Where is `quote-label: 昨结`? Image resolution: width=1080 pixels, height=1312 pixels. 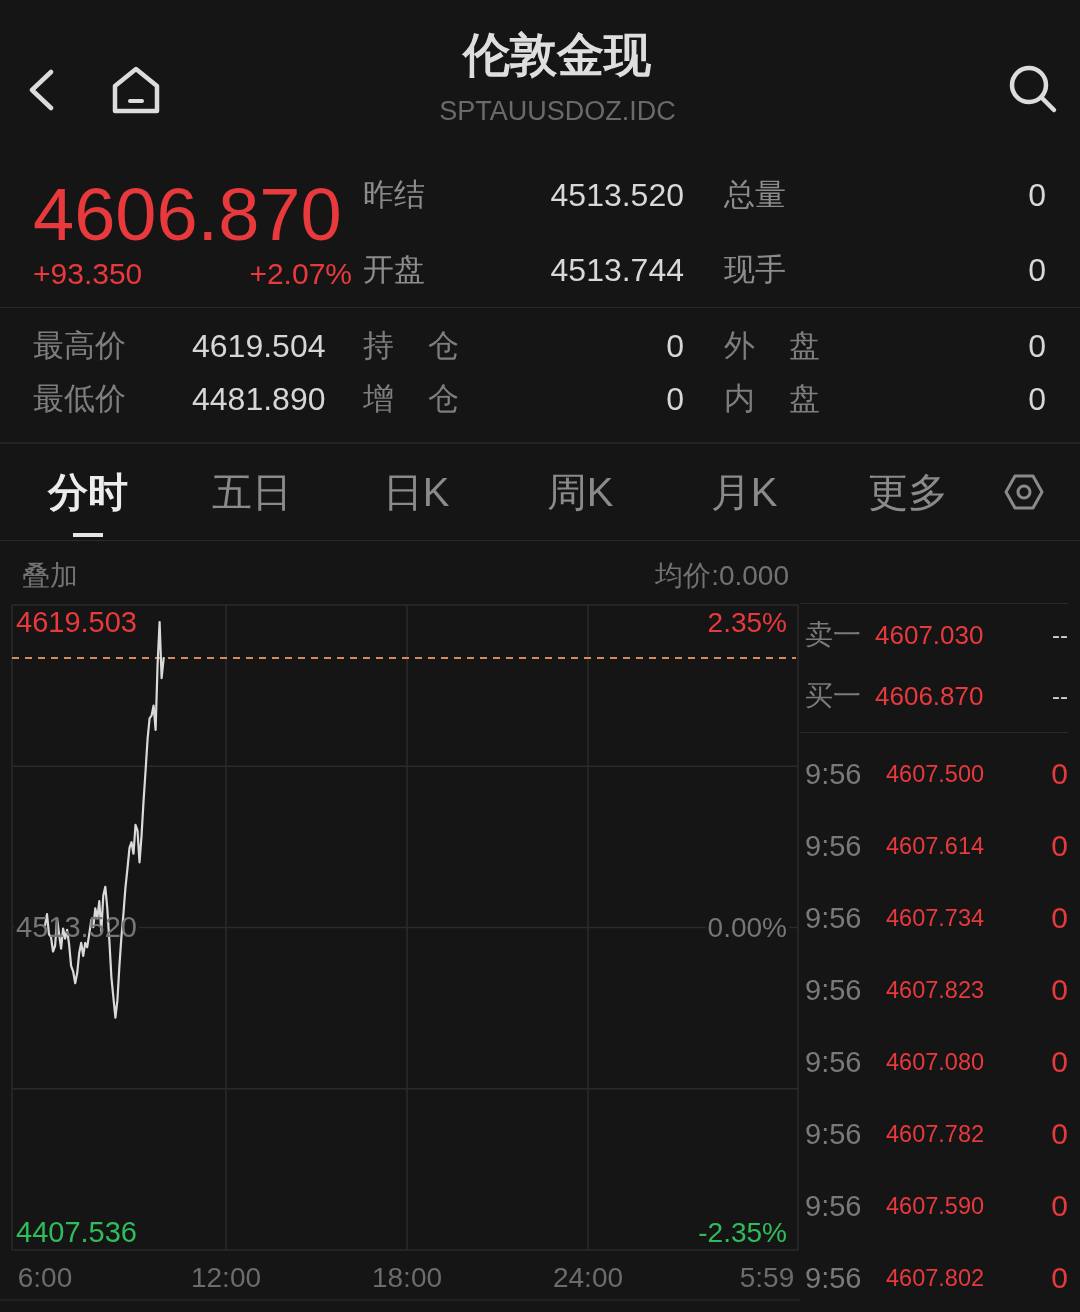
quote-label: 昨结 is located at coordinates (394, 194).